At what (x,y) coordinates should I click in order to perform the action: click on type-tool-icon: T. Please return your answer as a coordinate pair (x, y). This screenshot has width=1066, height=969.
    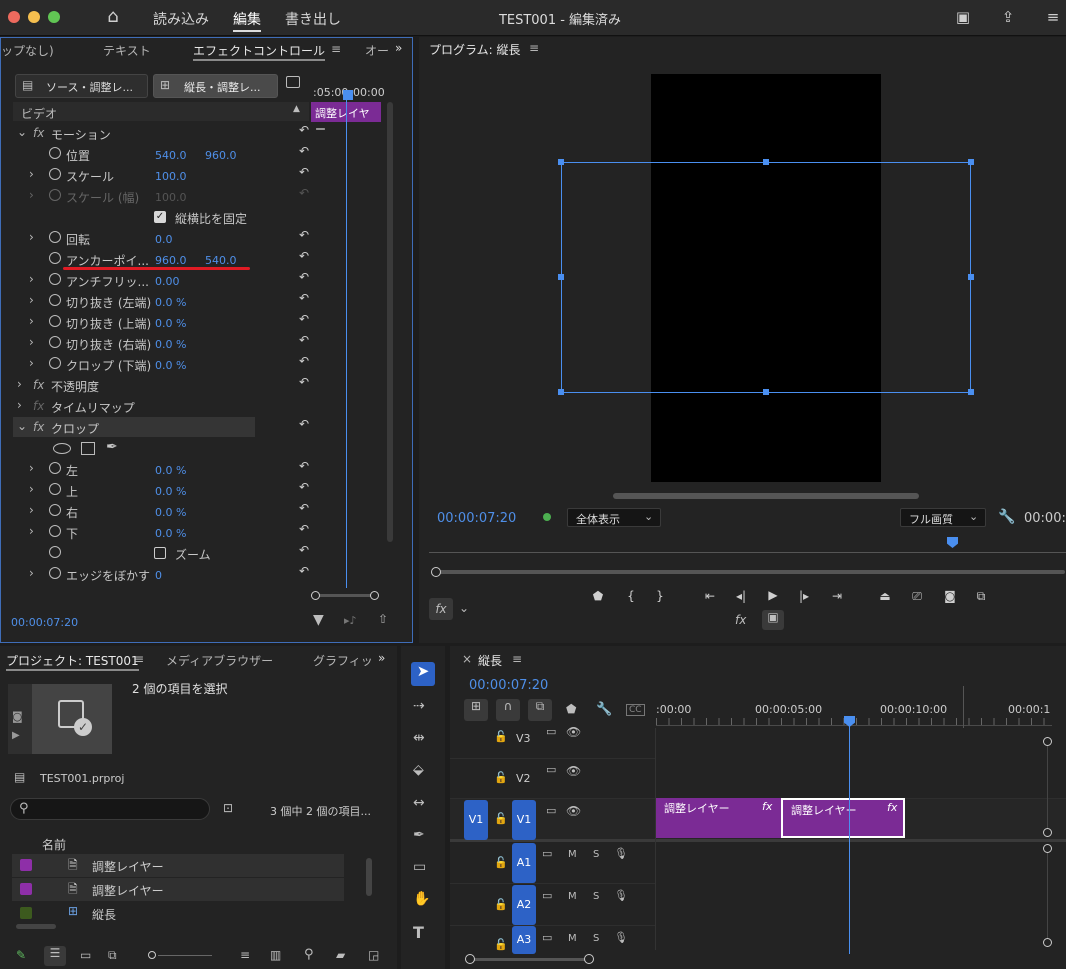
    Looking at the image, I should click on (418, 932).